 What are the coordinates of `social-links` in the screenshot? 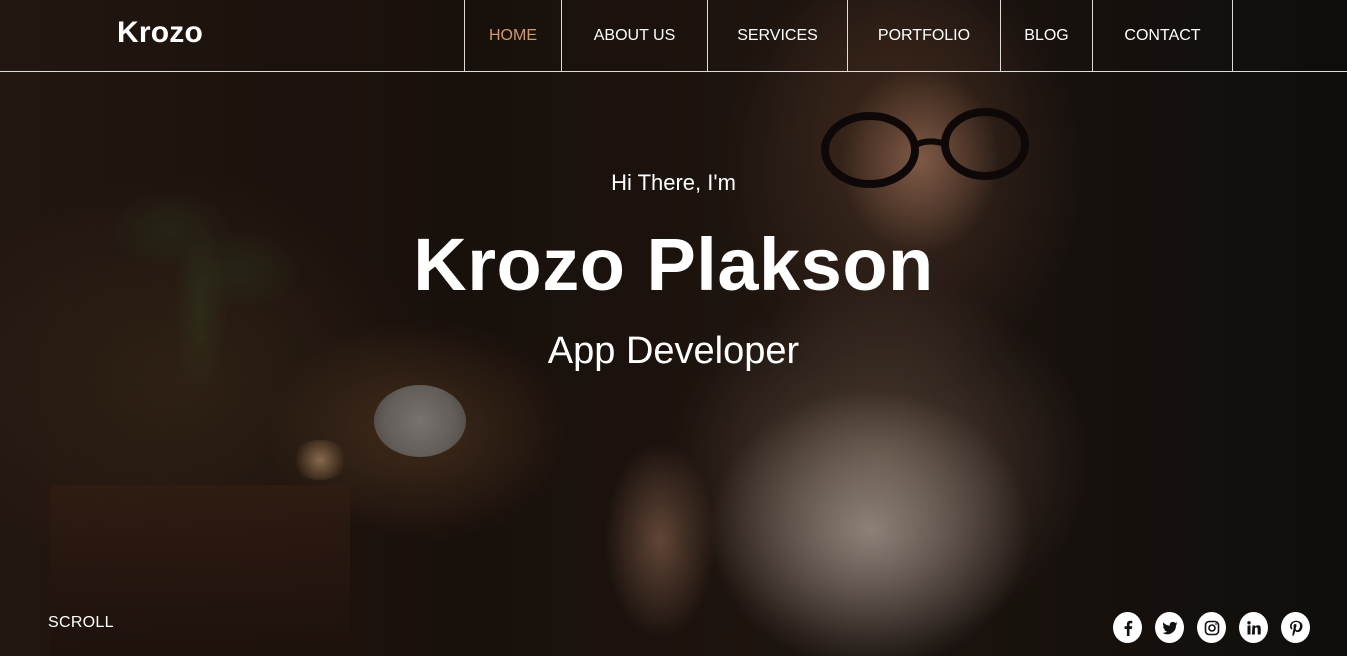 It's located at (1211, 627).